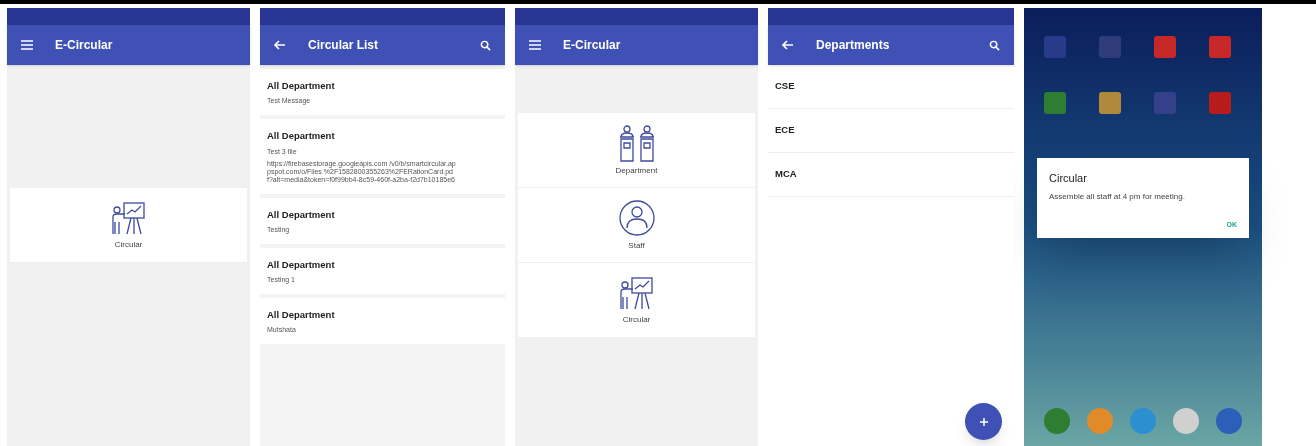 The width and height of the screenshot is (1316, 446). What do you see at coordinates (636, 150) in the screenshot?
I see `menu-tile: Department` at bounding box center [636, 150].